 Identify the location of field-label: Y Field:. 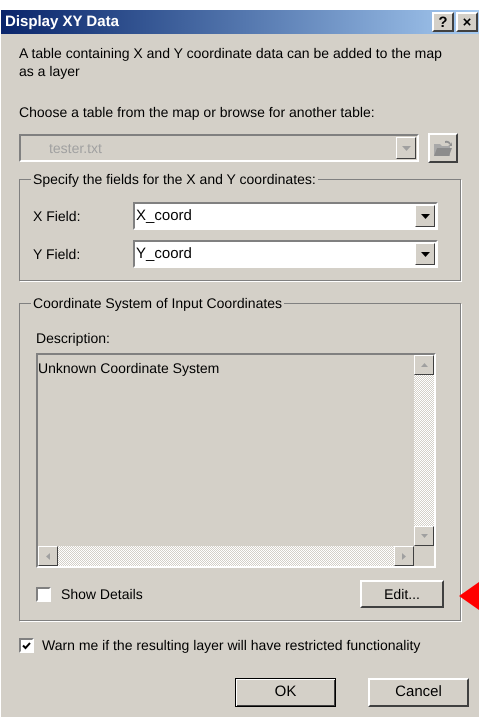
(57, 254).